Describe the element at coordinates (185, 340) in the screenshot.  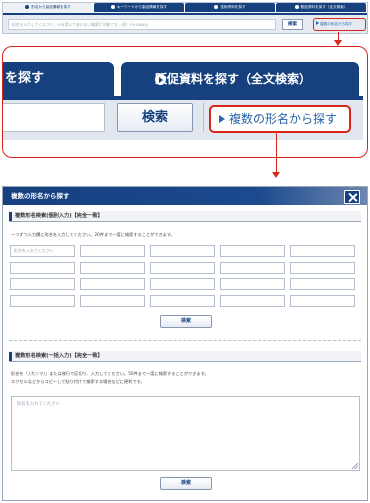
I see `section-divider` at that location.